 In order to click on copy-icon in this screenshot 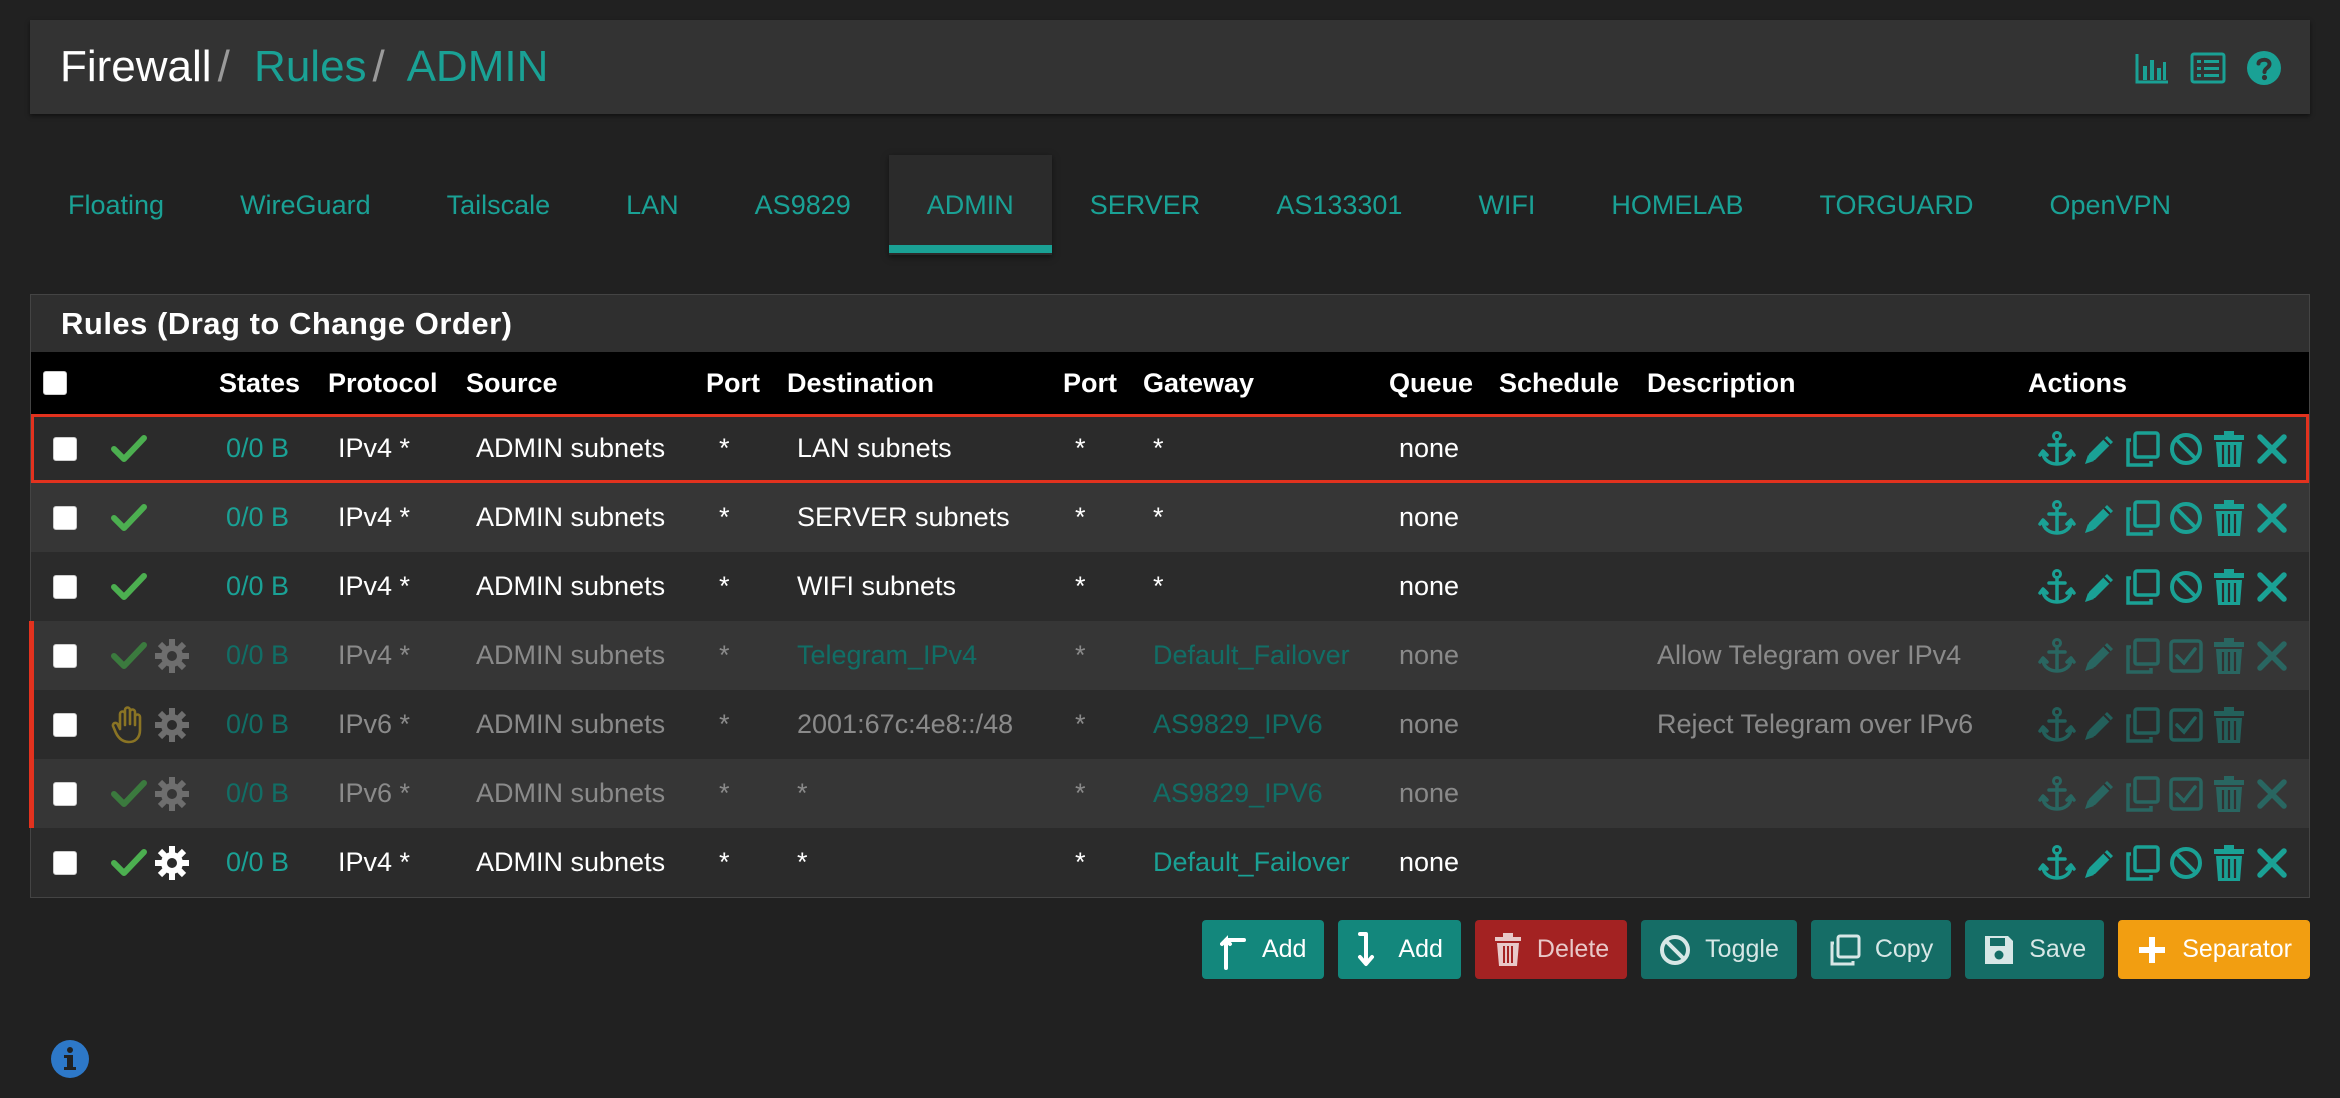, I will do `click(1845, 949)`.